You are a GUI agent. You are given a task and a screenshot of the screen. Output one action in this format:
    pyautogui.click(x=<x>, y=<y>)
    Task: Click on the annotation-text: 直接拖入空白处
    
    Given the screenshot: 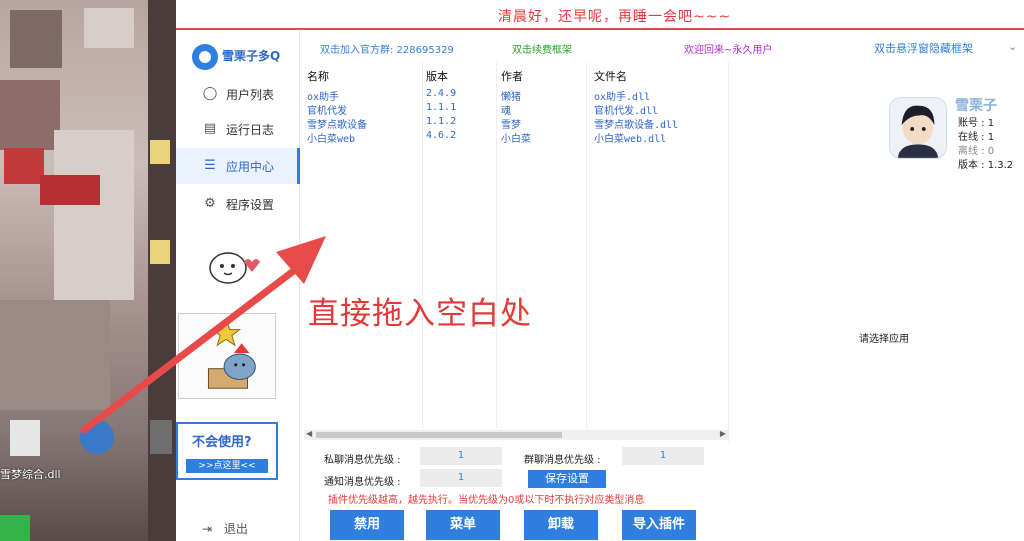 What is the action you would take?
    pyautogui.click(x=420, y=314)
    